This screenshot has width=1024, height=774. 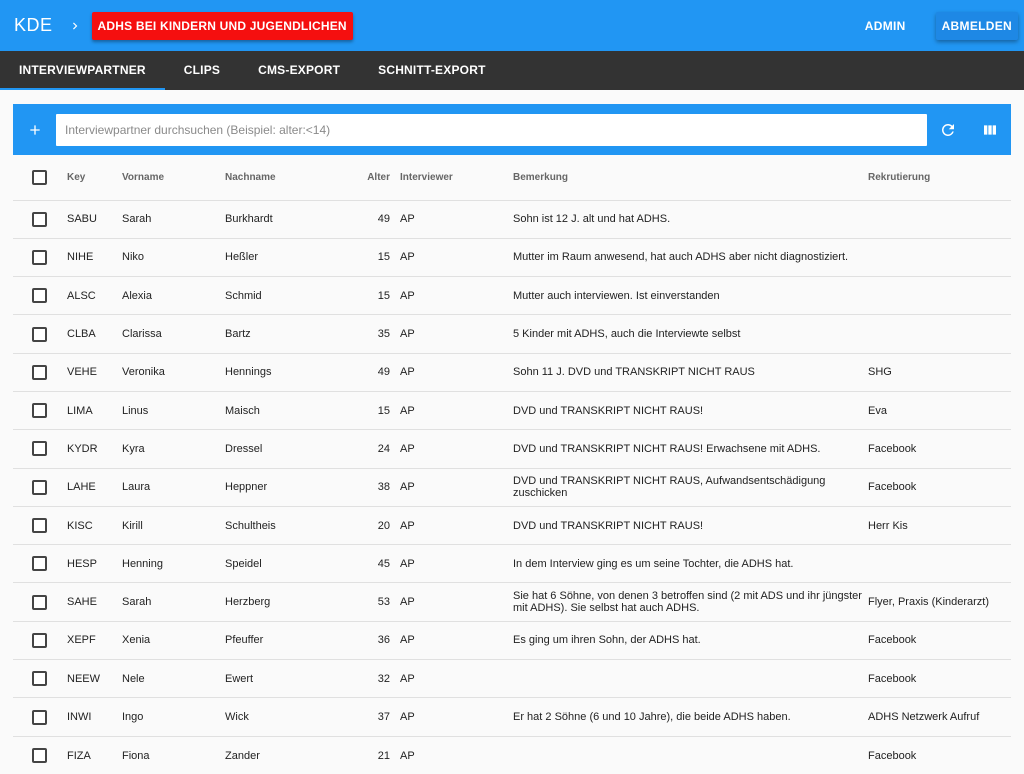 I want to click on column-header-interviewer: Interviewer, so click(x=456, y=177).